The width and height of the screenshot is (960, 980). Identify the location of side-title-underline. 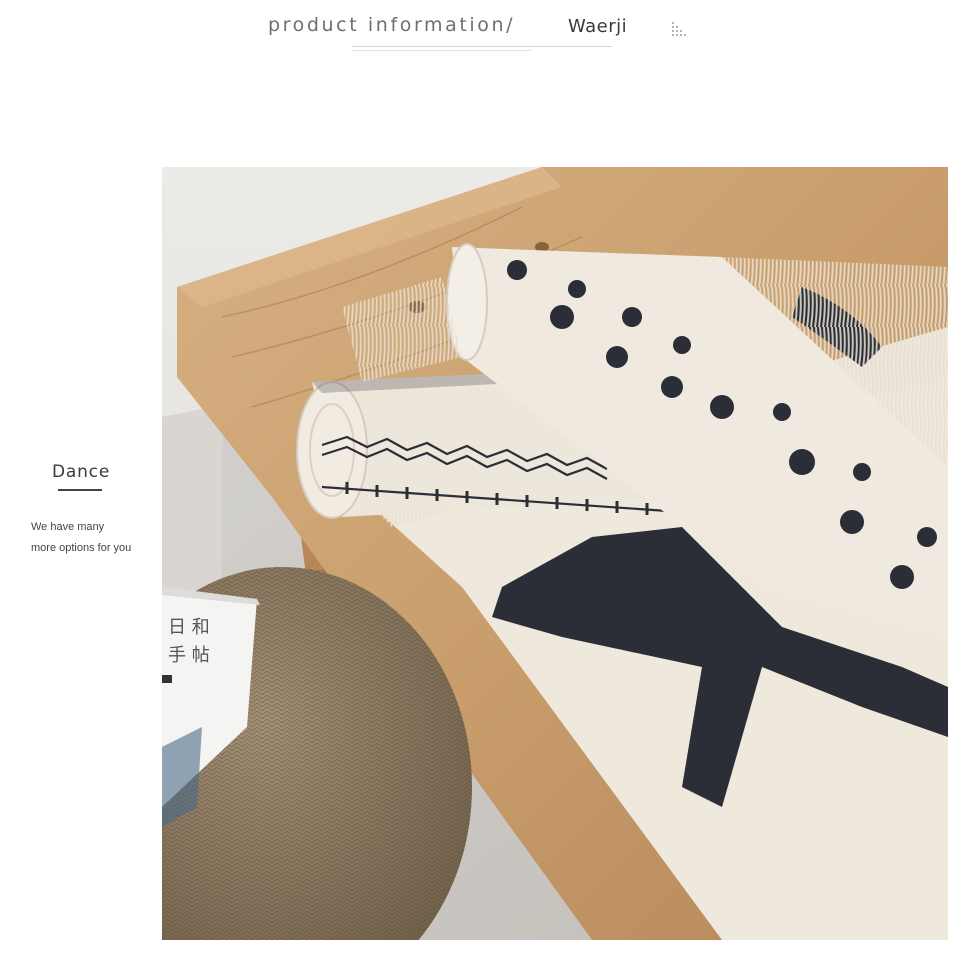
(80, 490).